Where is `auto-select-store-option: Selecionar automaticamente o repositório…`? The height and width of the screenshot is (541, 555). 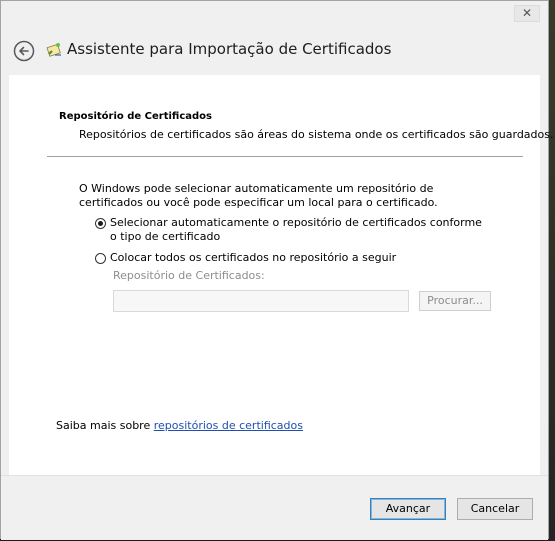 auto-select-store-option: Selecionar automaticamente o repositório… is located at coordinates (292, 230).